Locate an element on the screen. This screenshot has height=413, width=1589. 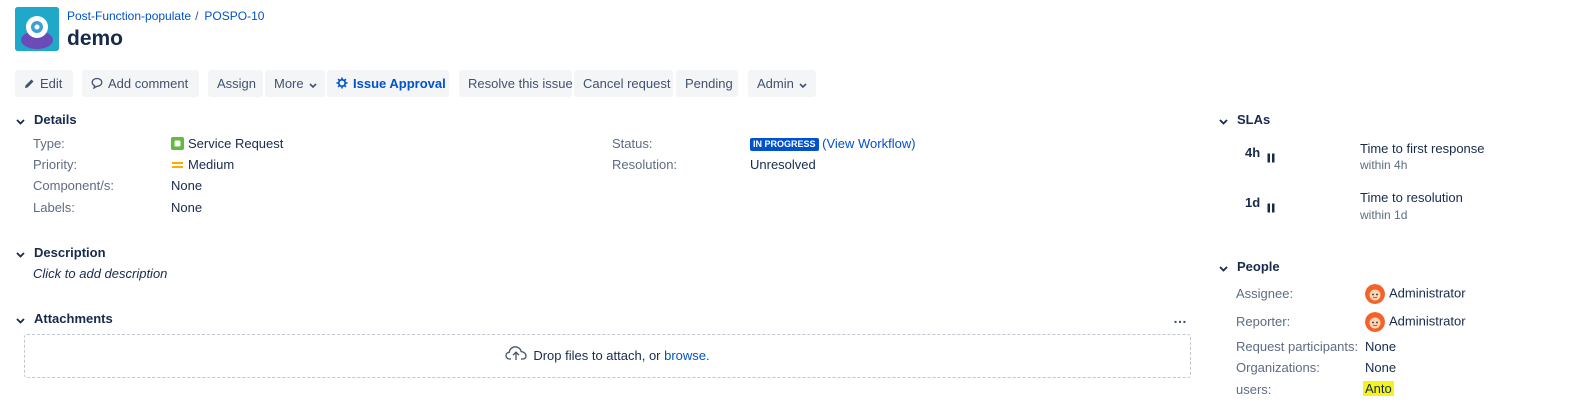
description-field: Click to add description is located at coordinates (100, 273).